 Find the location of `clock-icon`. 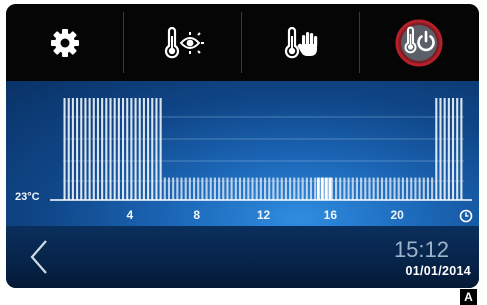

clock-icon is located at coordinates (466, 216).